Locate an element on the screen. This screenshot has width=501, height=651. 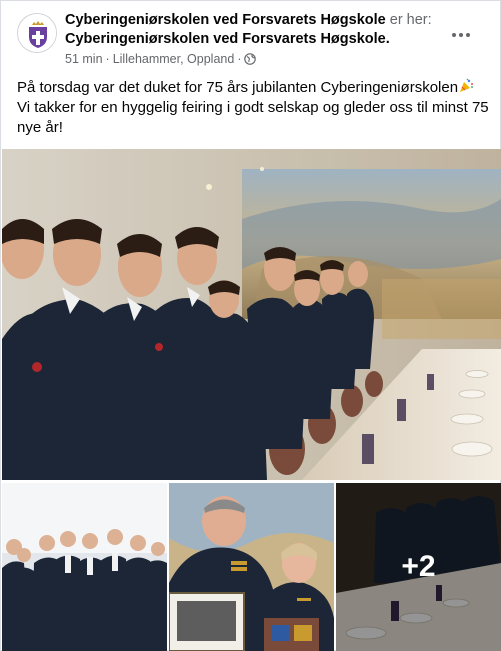
post-time: 51 min is located at coordinates (84, 59).